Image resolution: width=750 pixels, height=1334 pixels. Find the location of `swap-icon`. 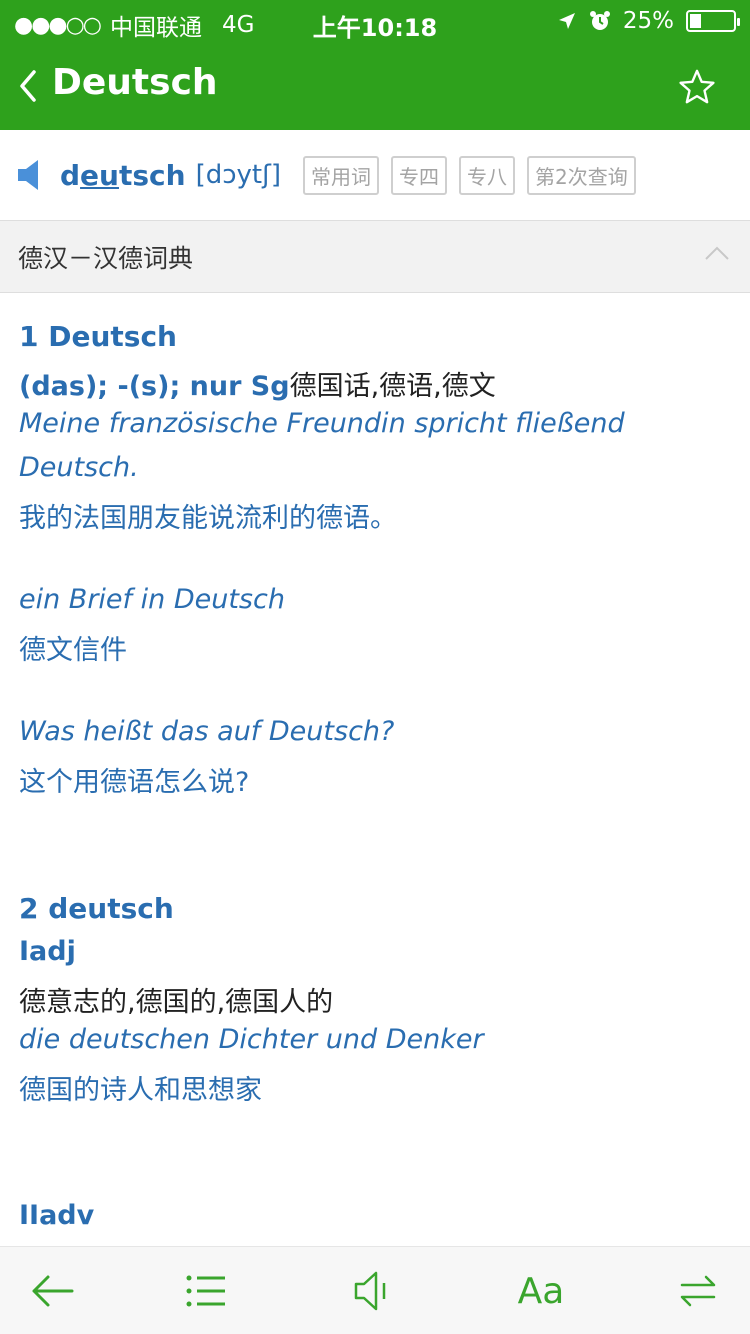

swap-icon is located at coordinates (698, 1291).